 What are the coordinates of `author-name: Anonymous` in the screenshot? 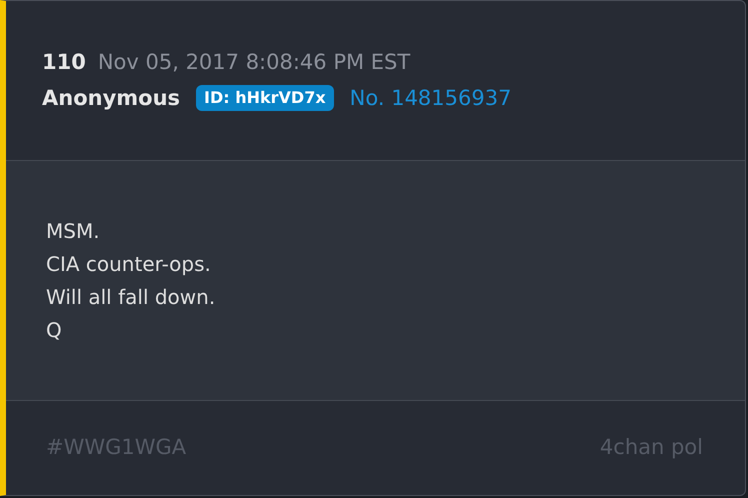 It's located at (111, 98).